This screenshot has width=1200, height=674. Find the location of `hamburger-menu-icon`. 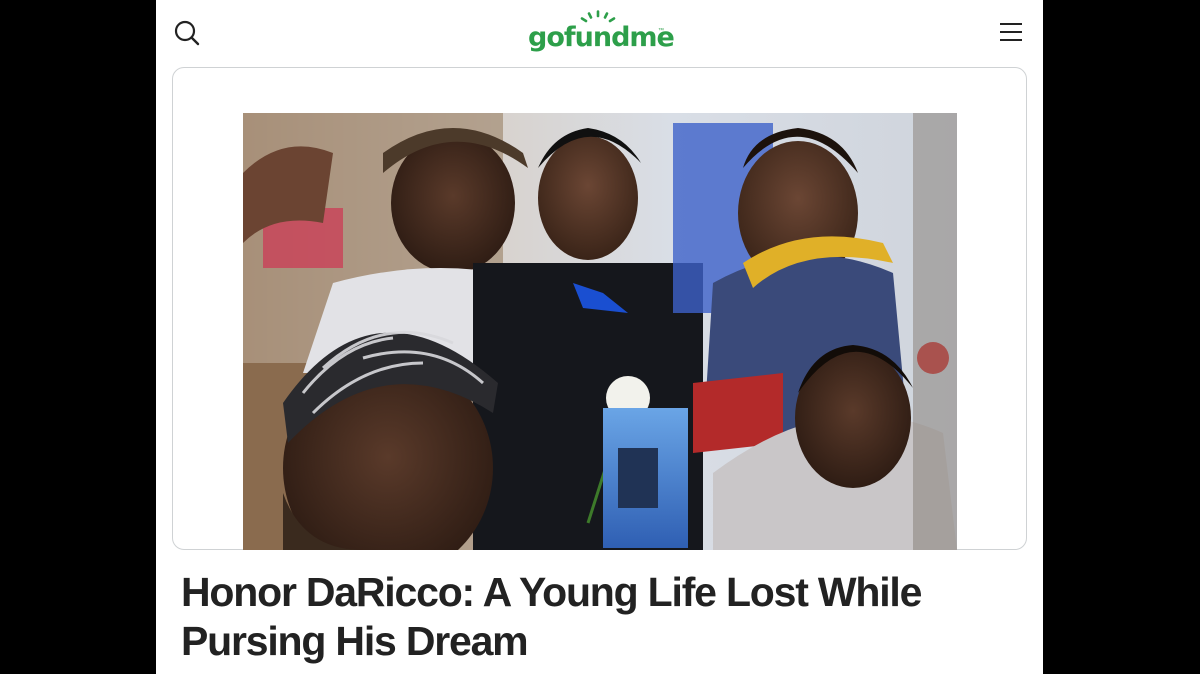

hamburger-menu-icon is located at coordinates (1011, 32).